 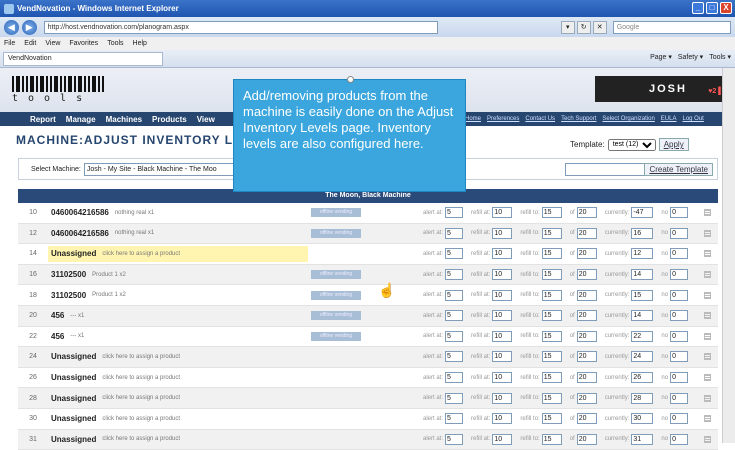 What do you see at coordinates (642, 213) in the screenshot?
I see `currently-input: -47` at bounding box center [642, 213].